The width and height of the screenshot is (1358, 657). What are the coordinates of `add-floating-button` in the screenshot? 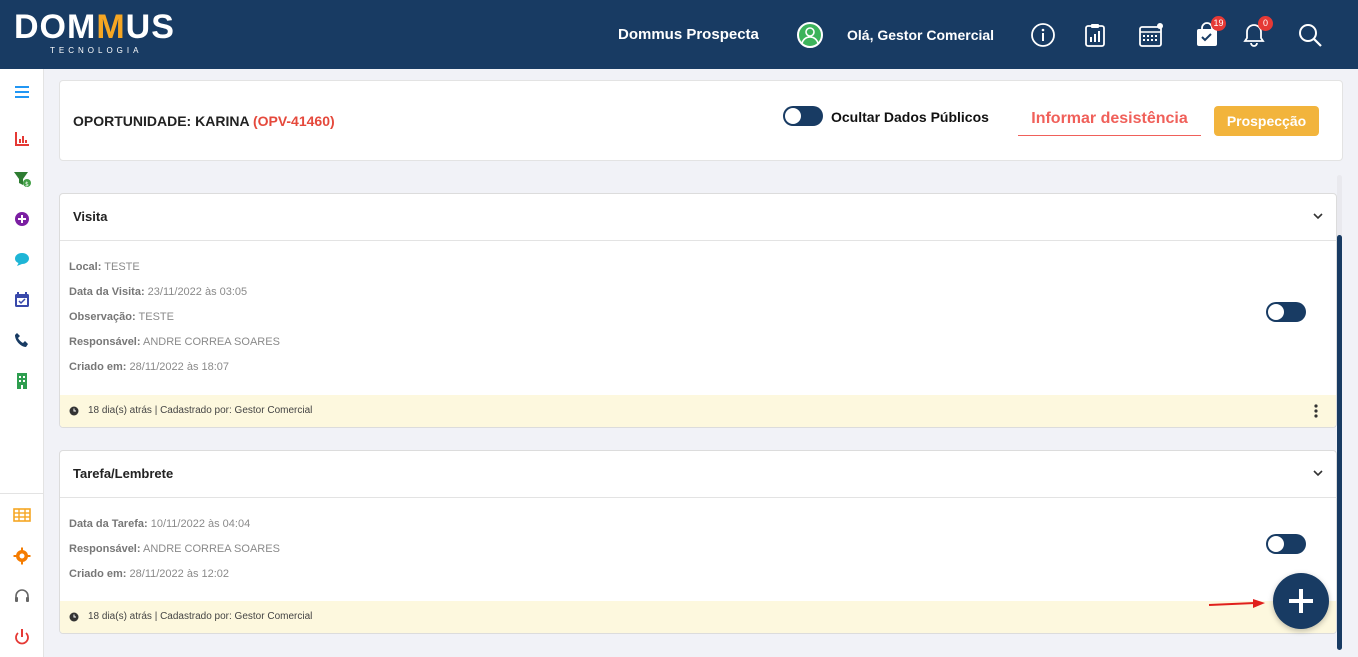 It's located at (1301, 601).